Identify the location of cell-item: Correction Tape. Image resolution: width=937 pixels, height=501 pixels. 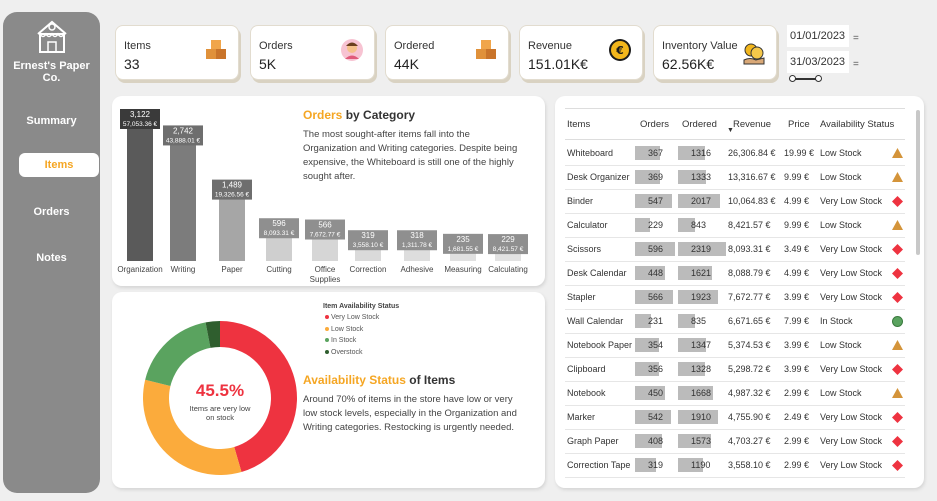
(599, 465).